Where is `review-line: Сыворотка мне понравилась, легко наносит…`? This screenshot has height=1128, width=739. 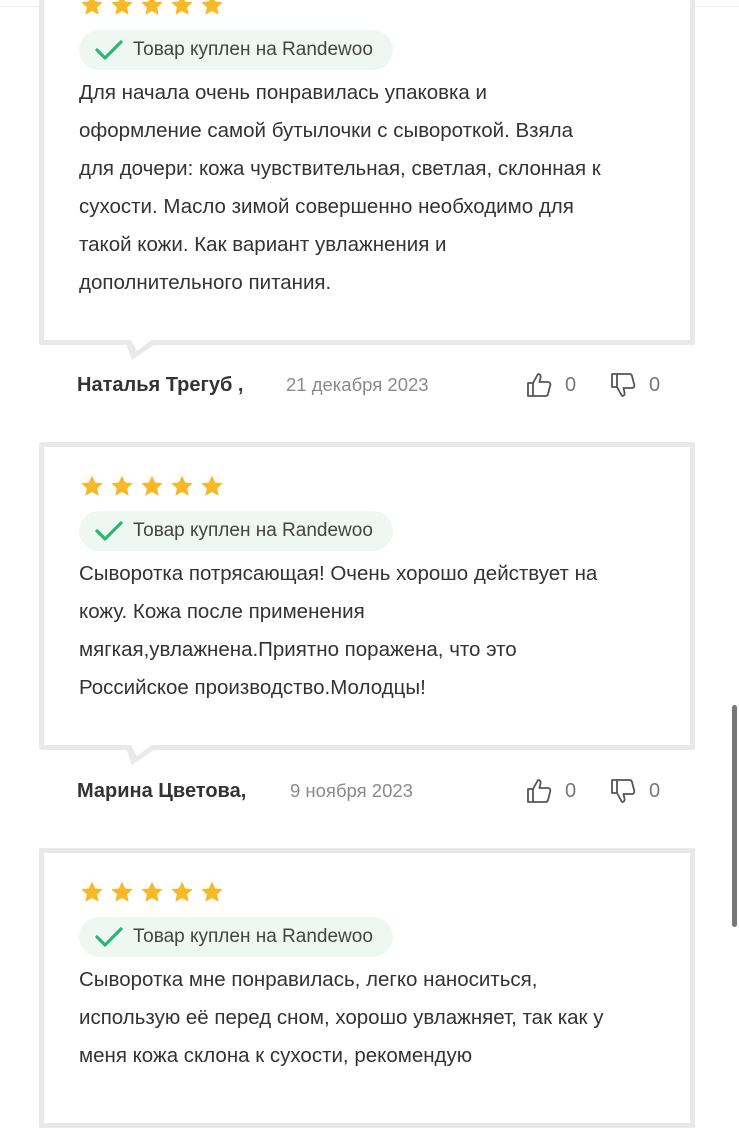
review-line: Сыворотка мне понравилась, легко наносит… is located at coordinates (308, 979).